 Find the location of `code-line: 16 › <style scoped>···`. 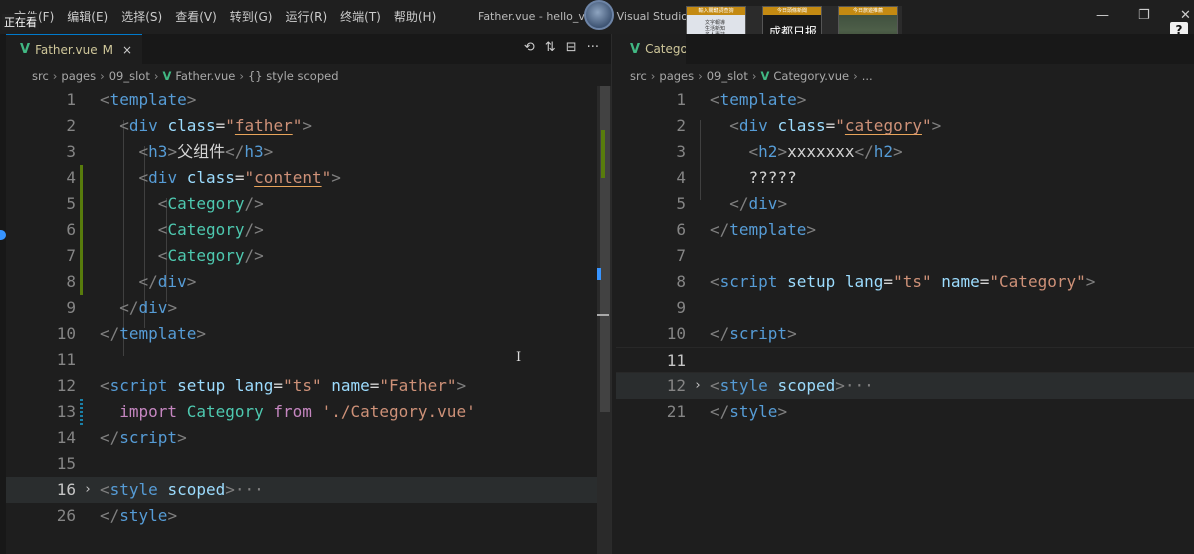

code-line: 16 › <style scoped>··· is located at coordinates (301, 490).